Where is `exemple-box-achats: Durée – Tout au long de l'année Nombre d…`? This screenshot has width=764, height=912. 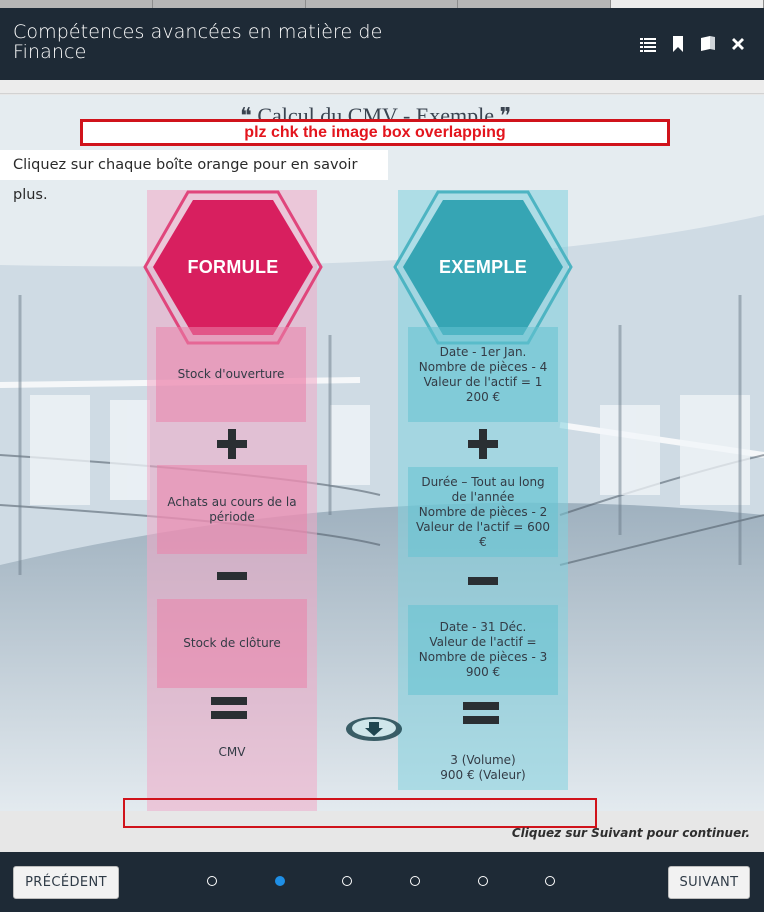
exemple-box-achats: Durée – Tout au long de l'année Nombre d… is located at coordinates (483, 512).